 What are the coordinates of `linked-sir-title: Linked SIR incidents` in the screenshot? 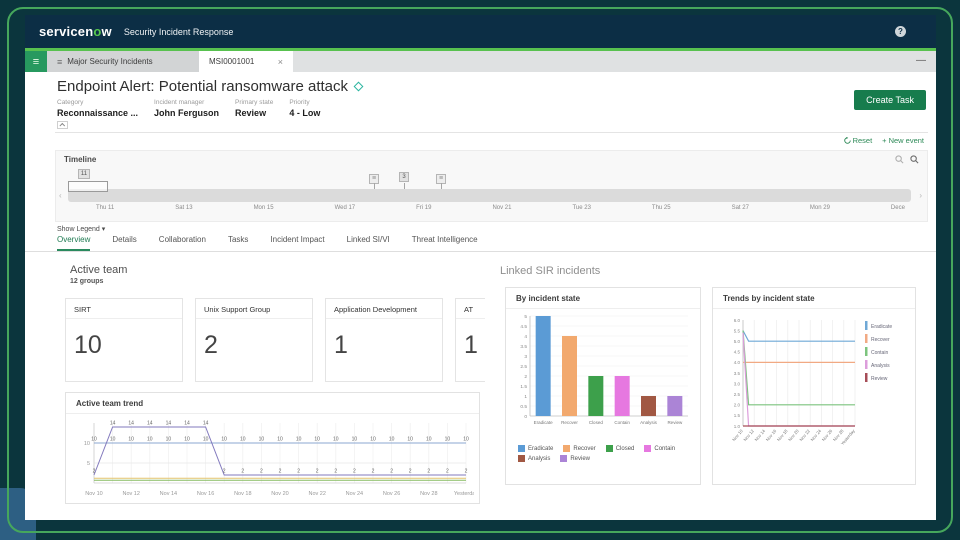 It's located at (550, 271).